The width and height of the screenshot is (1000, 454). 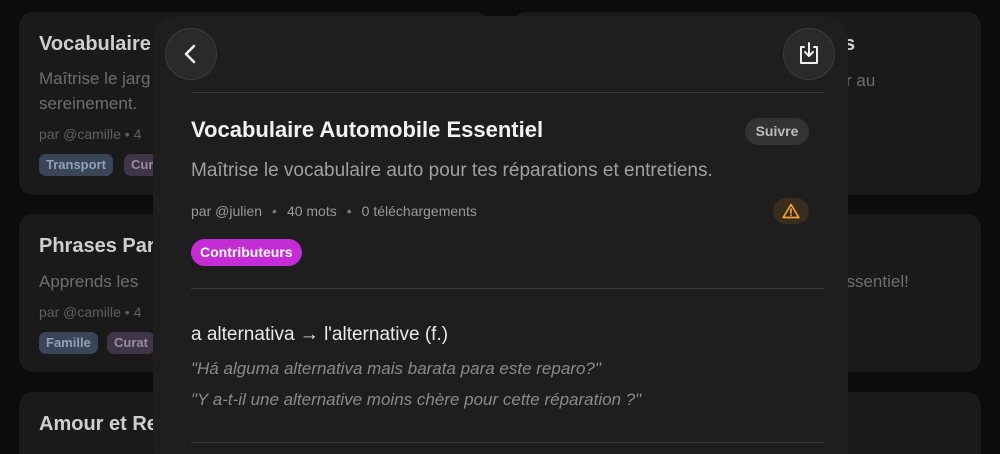 I want to click on chevron-left-icon, so click(x=190, y=54).